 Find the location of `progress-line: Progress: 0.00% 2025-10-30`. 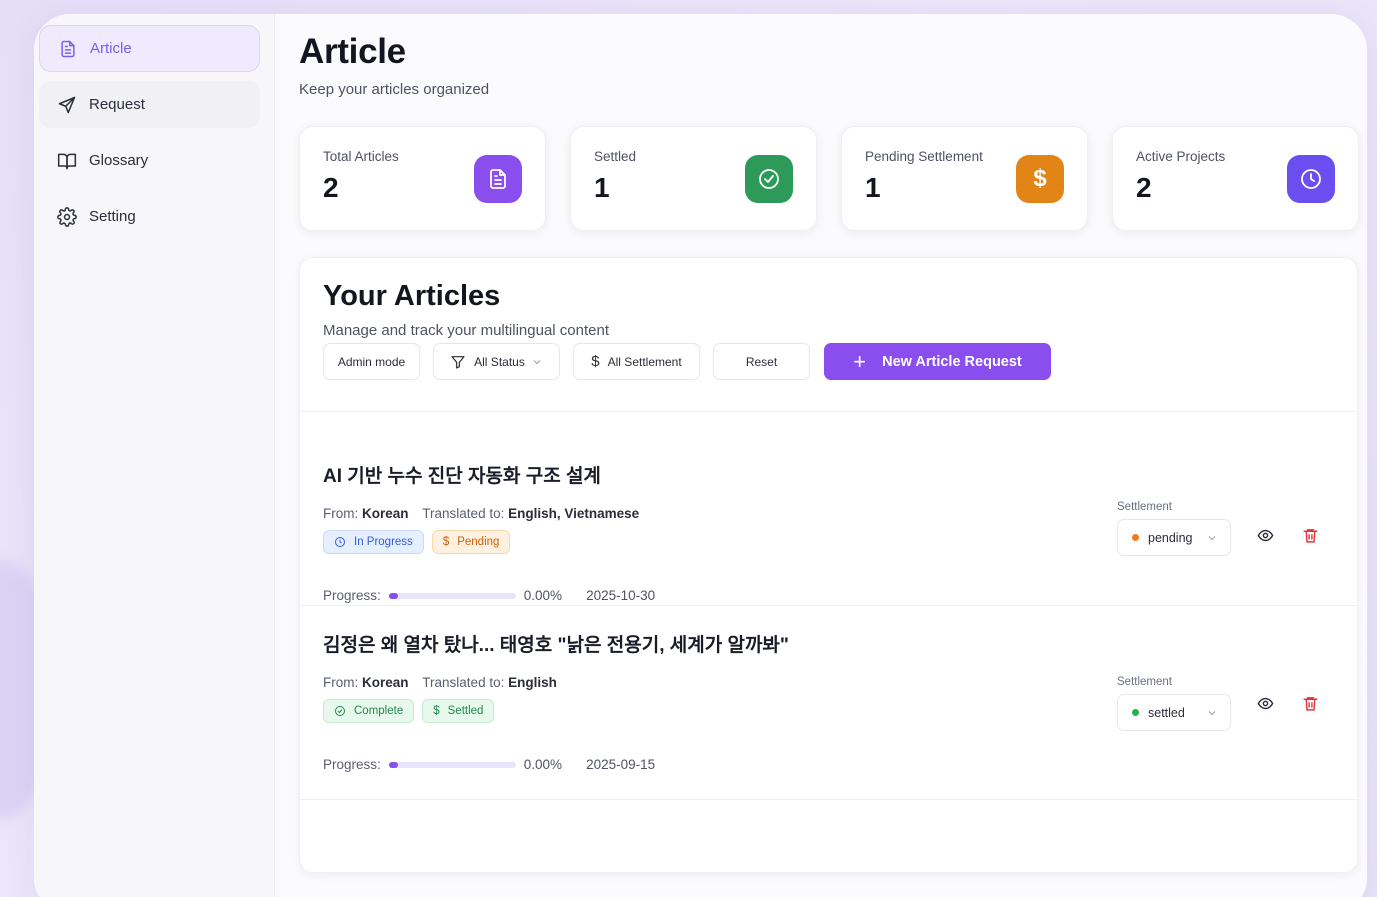

progress-line: Progress: 0.00% 2025-10-30 is located at coordinates (828, 595).